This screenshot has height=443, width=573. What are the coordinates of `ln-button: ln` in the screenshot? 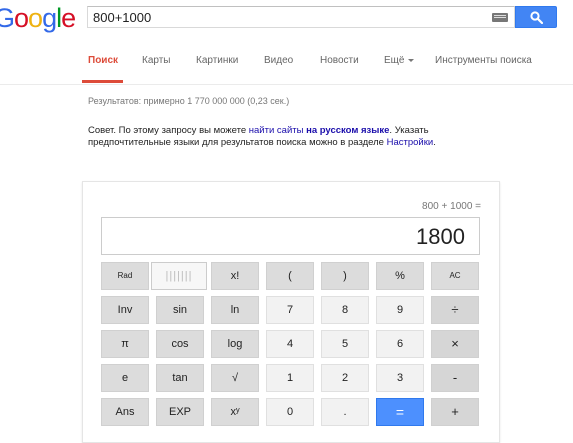 It's located at (235, 310).